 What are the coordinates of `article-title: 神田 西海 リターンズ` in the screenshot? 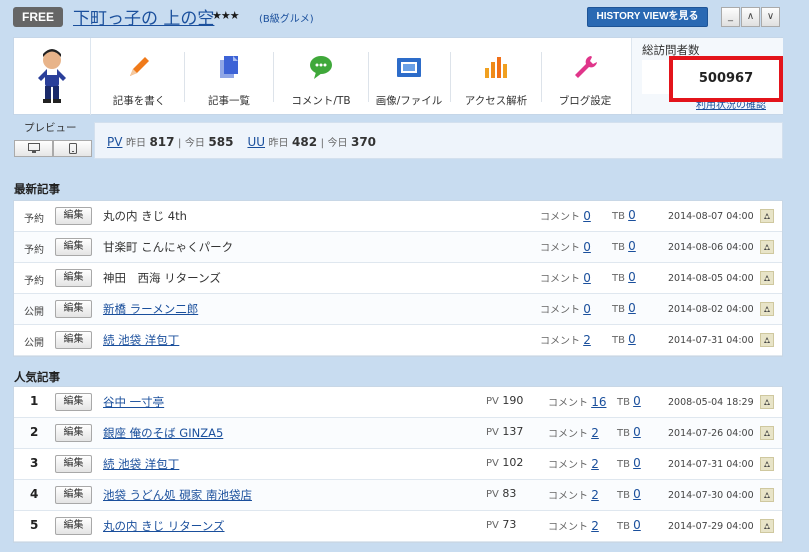 It's located at (162, 278).